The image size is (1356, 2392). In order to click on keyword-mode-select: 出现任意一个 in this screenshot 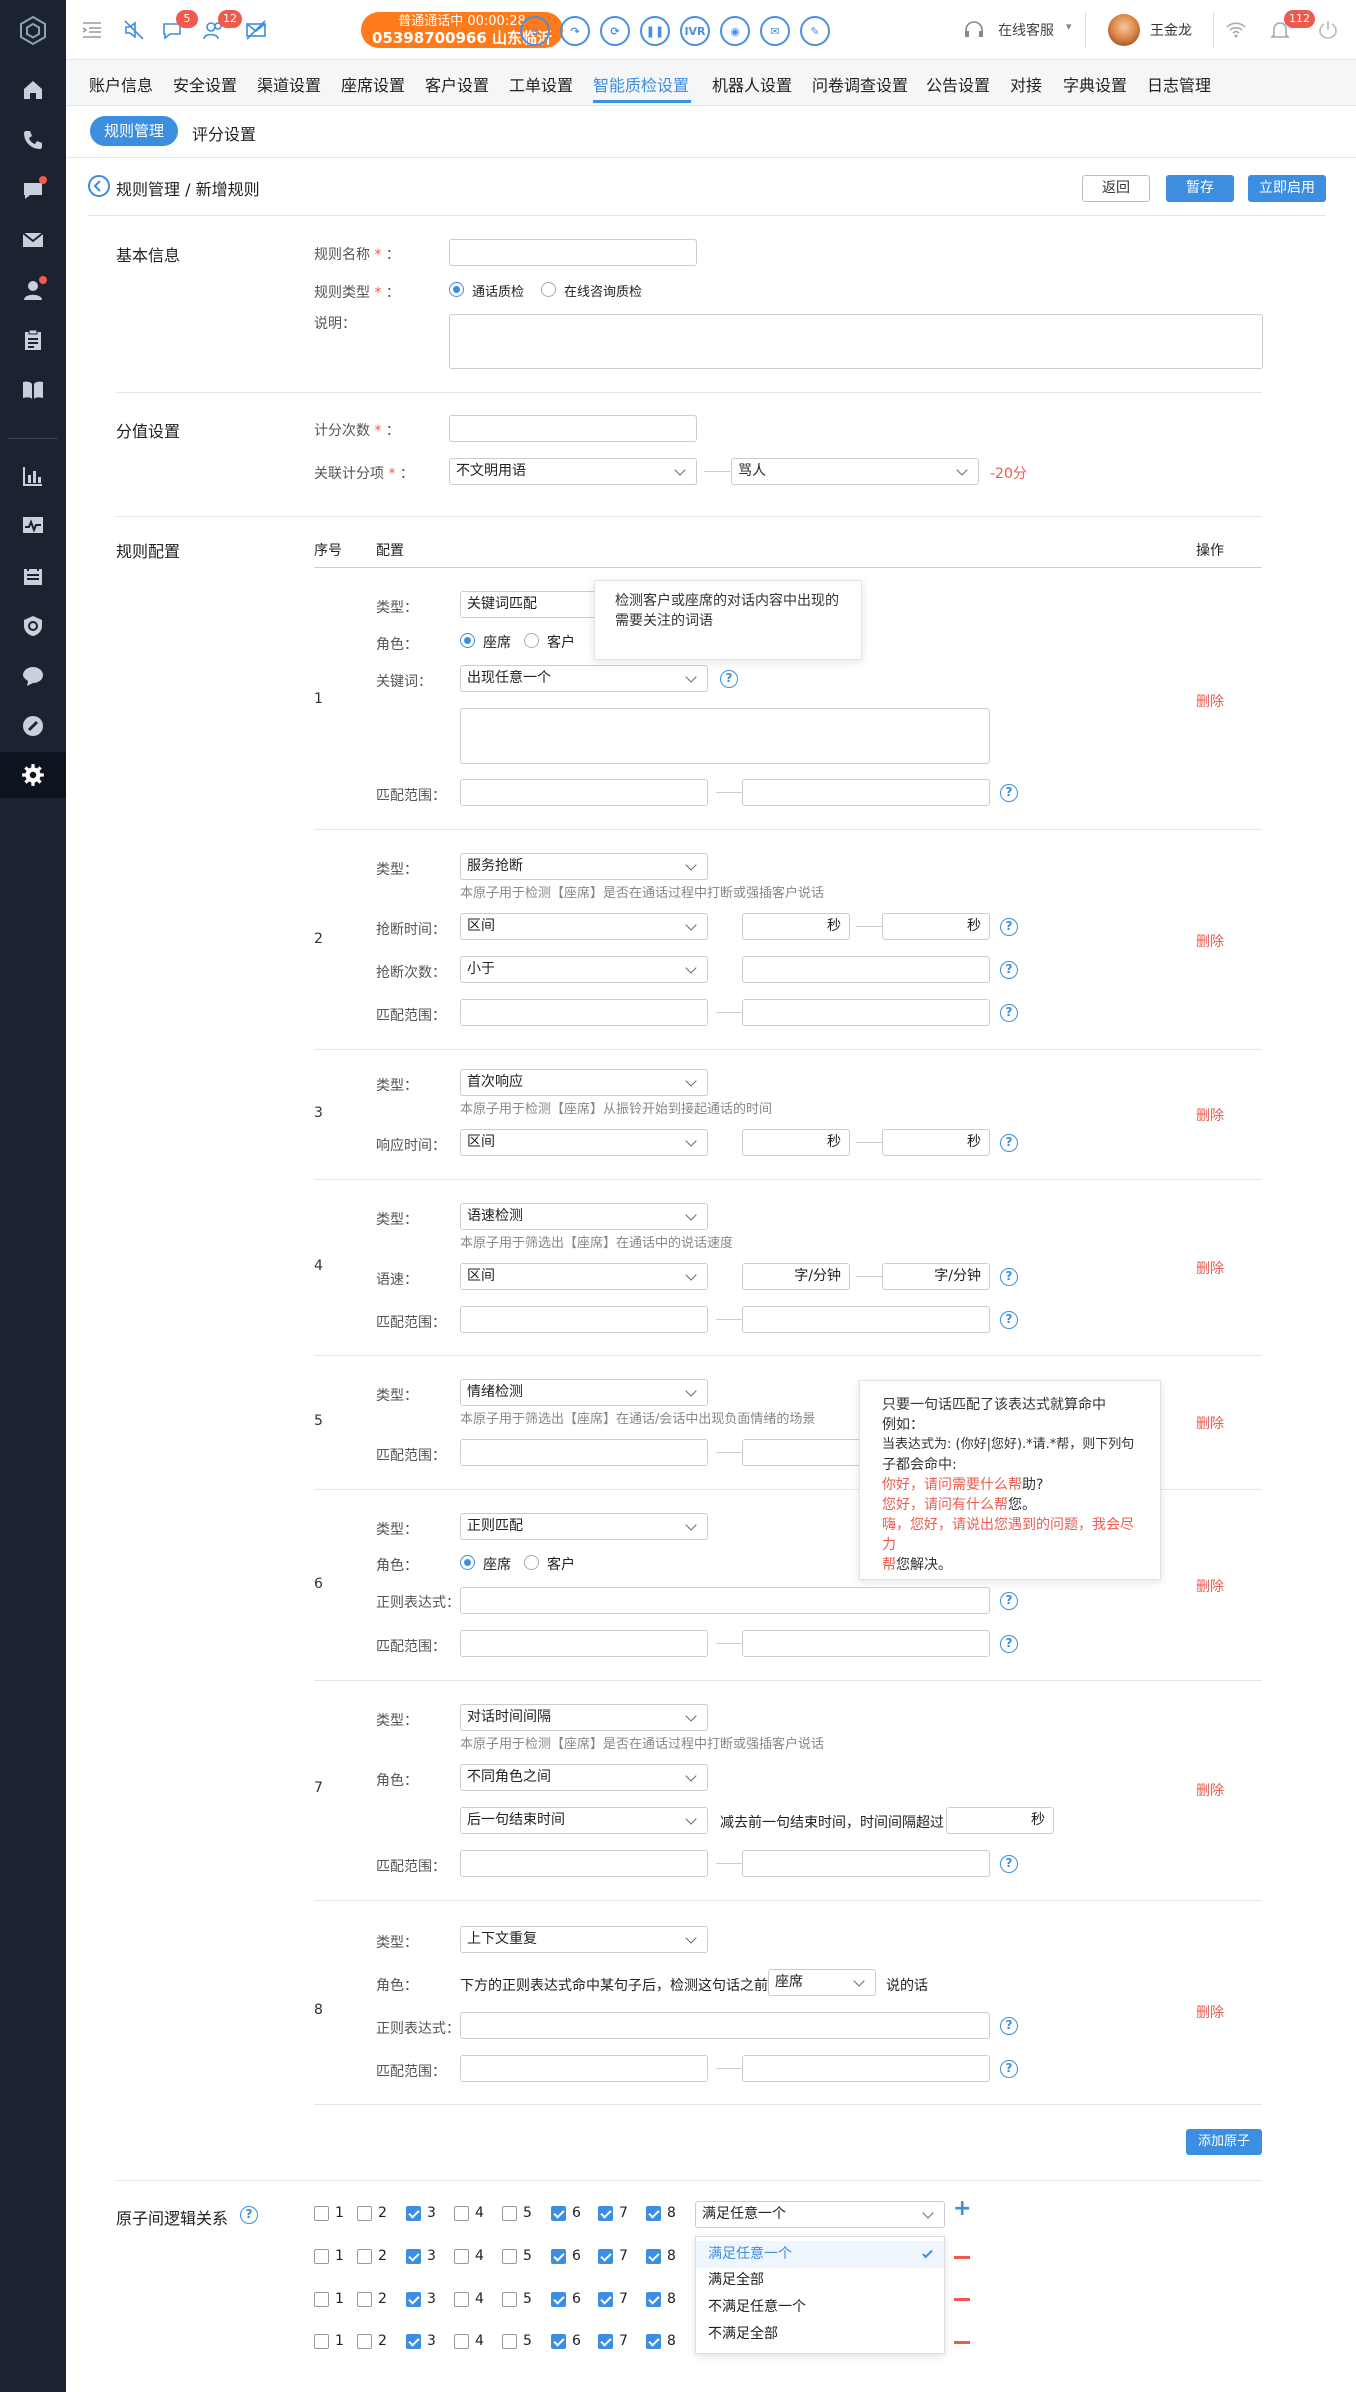, I will do `click(584, 678)`.